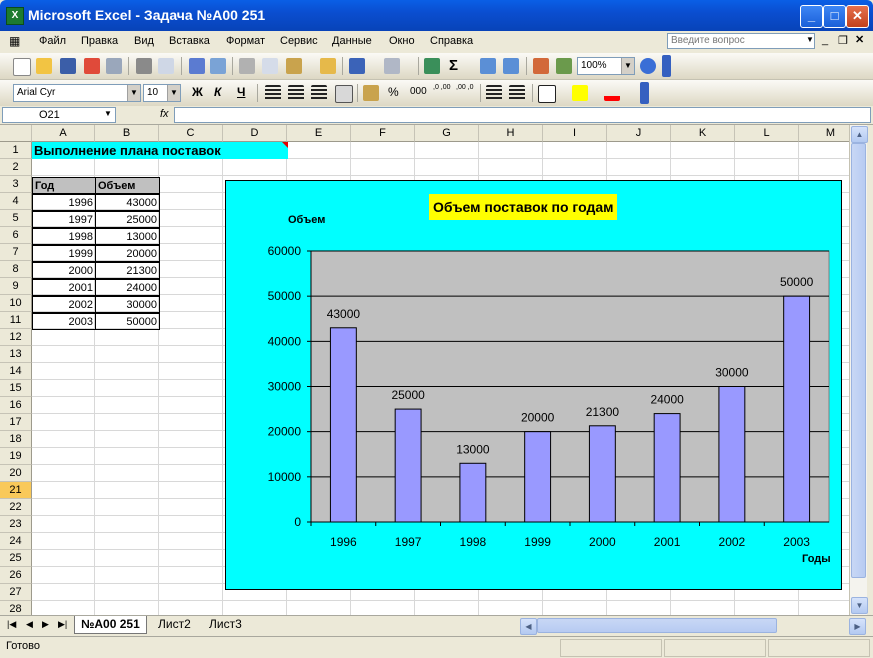 Image resolution: width=873 pixels, height=658 pixels. What do you see at coordinates (144, 66) in the screenshot?
I see `print-icon` at bounding box center [144, 66].